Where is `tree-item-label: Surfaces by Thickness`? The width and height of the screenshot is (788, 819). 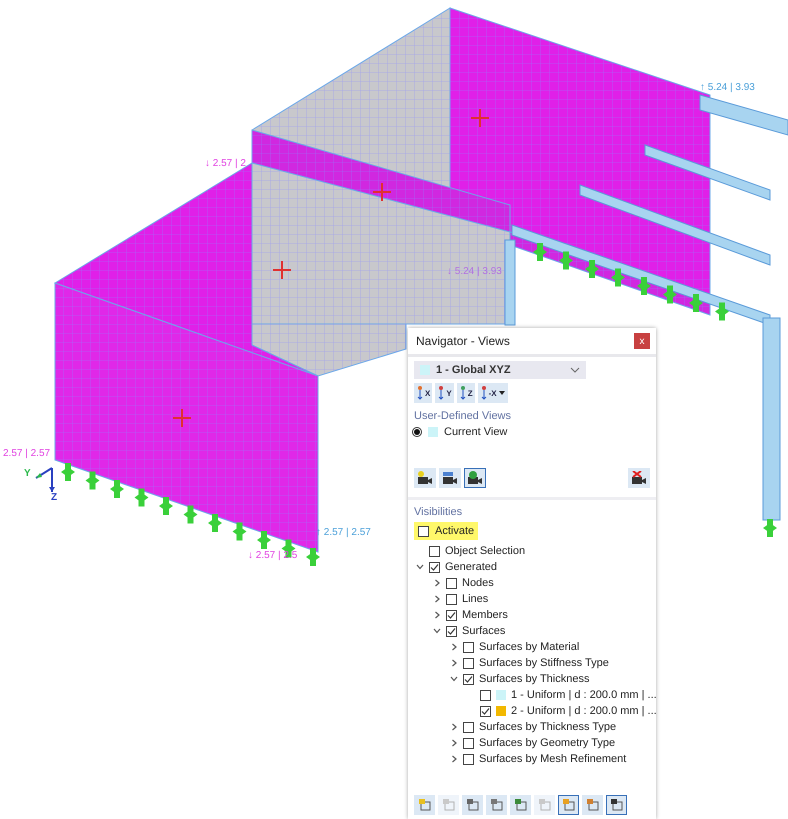
tree-item-label: Surfaces by Thickness is located at coordinates (534, 679).